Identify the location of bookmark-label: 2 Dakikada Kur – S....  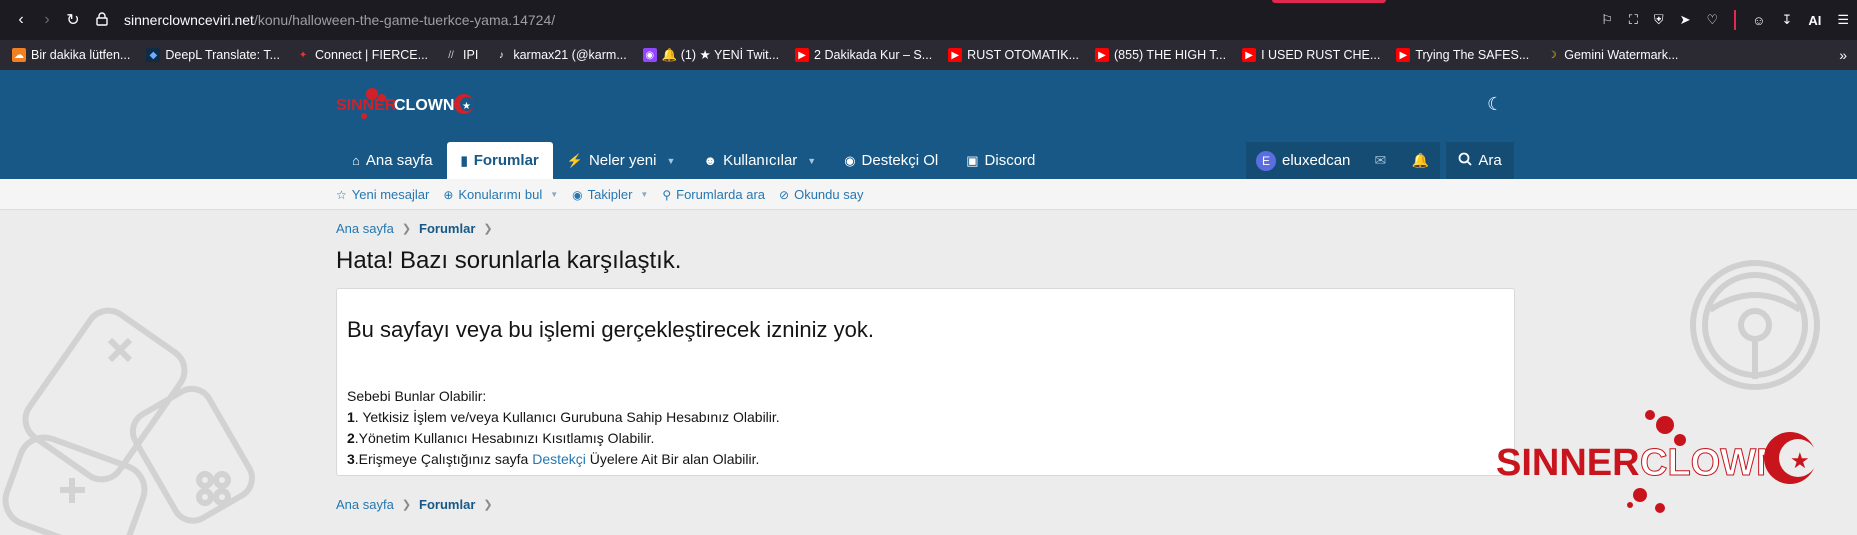
(873, 55).